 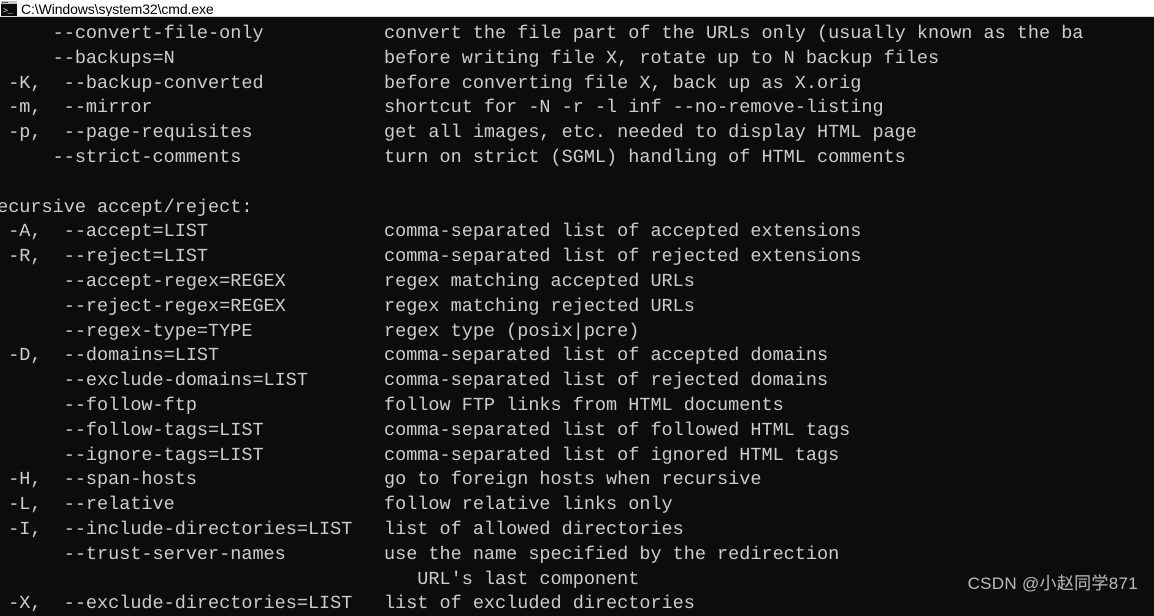 I want to click on terminal-option-flag: --reject-regex=REGEX, so click(x=143, y=306).